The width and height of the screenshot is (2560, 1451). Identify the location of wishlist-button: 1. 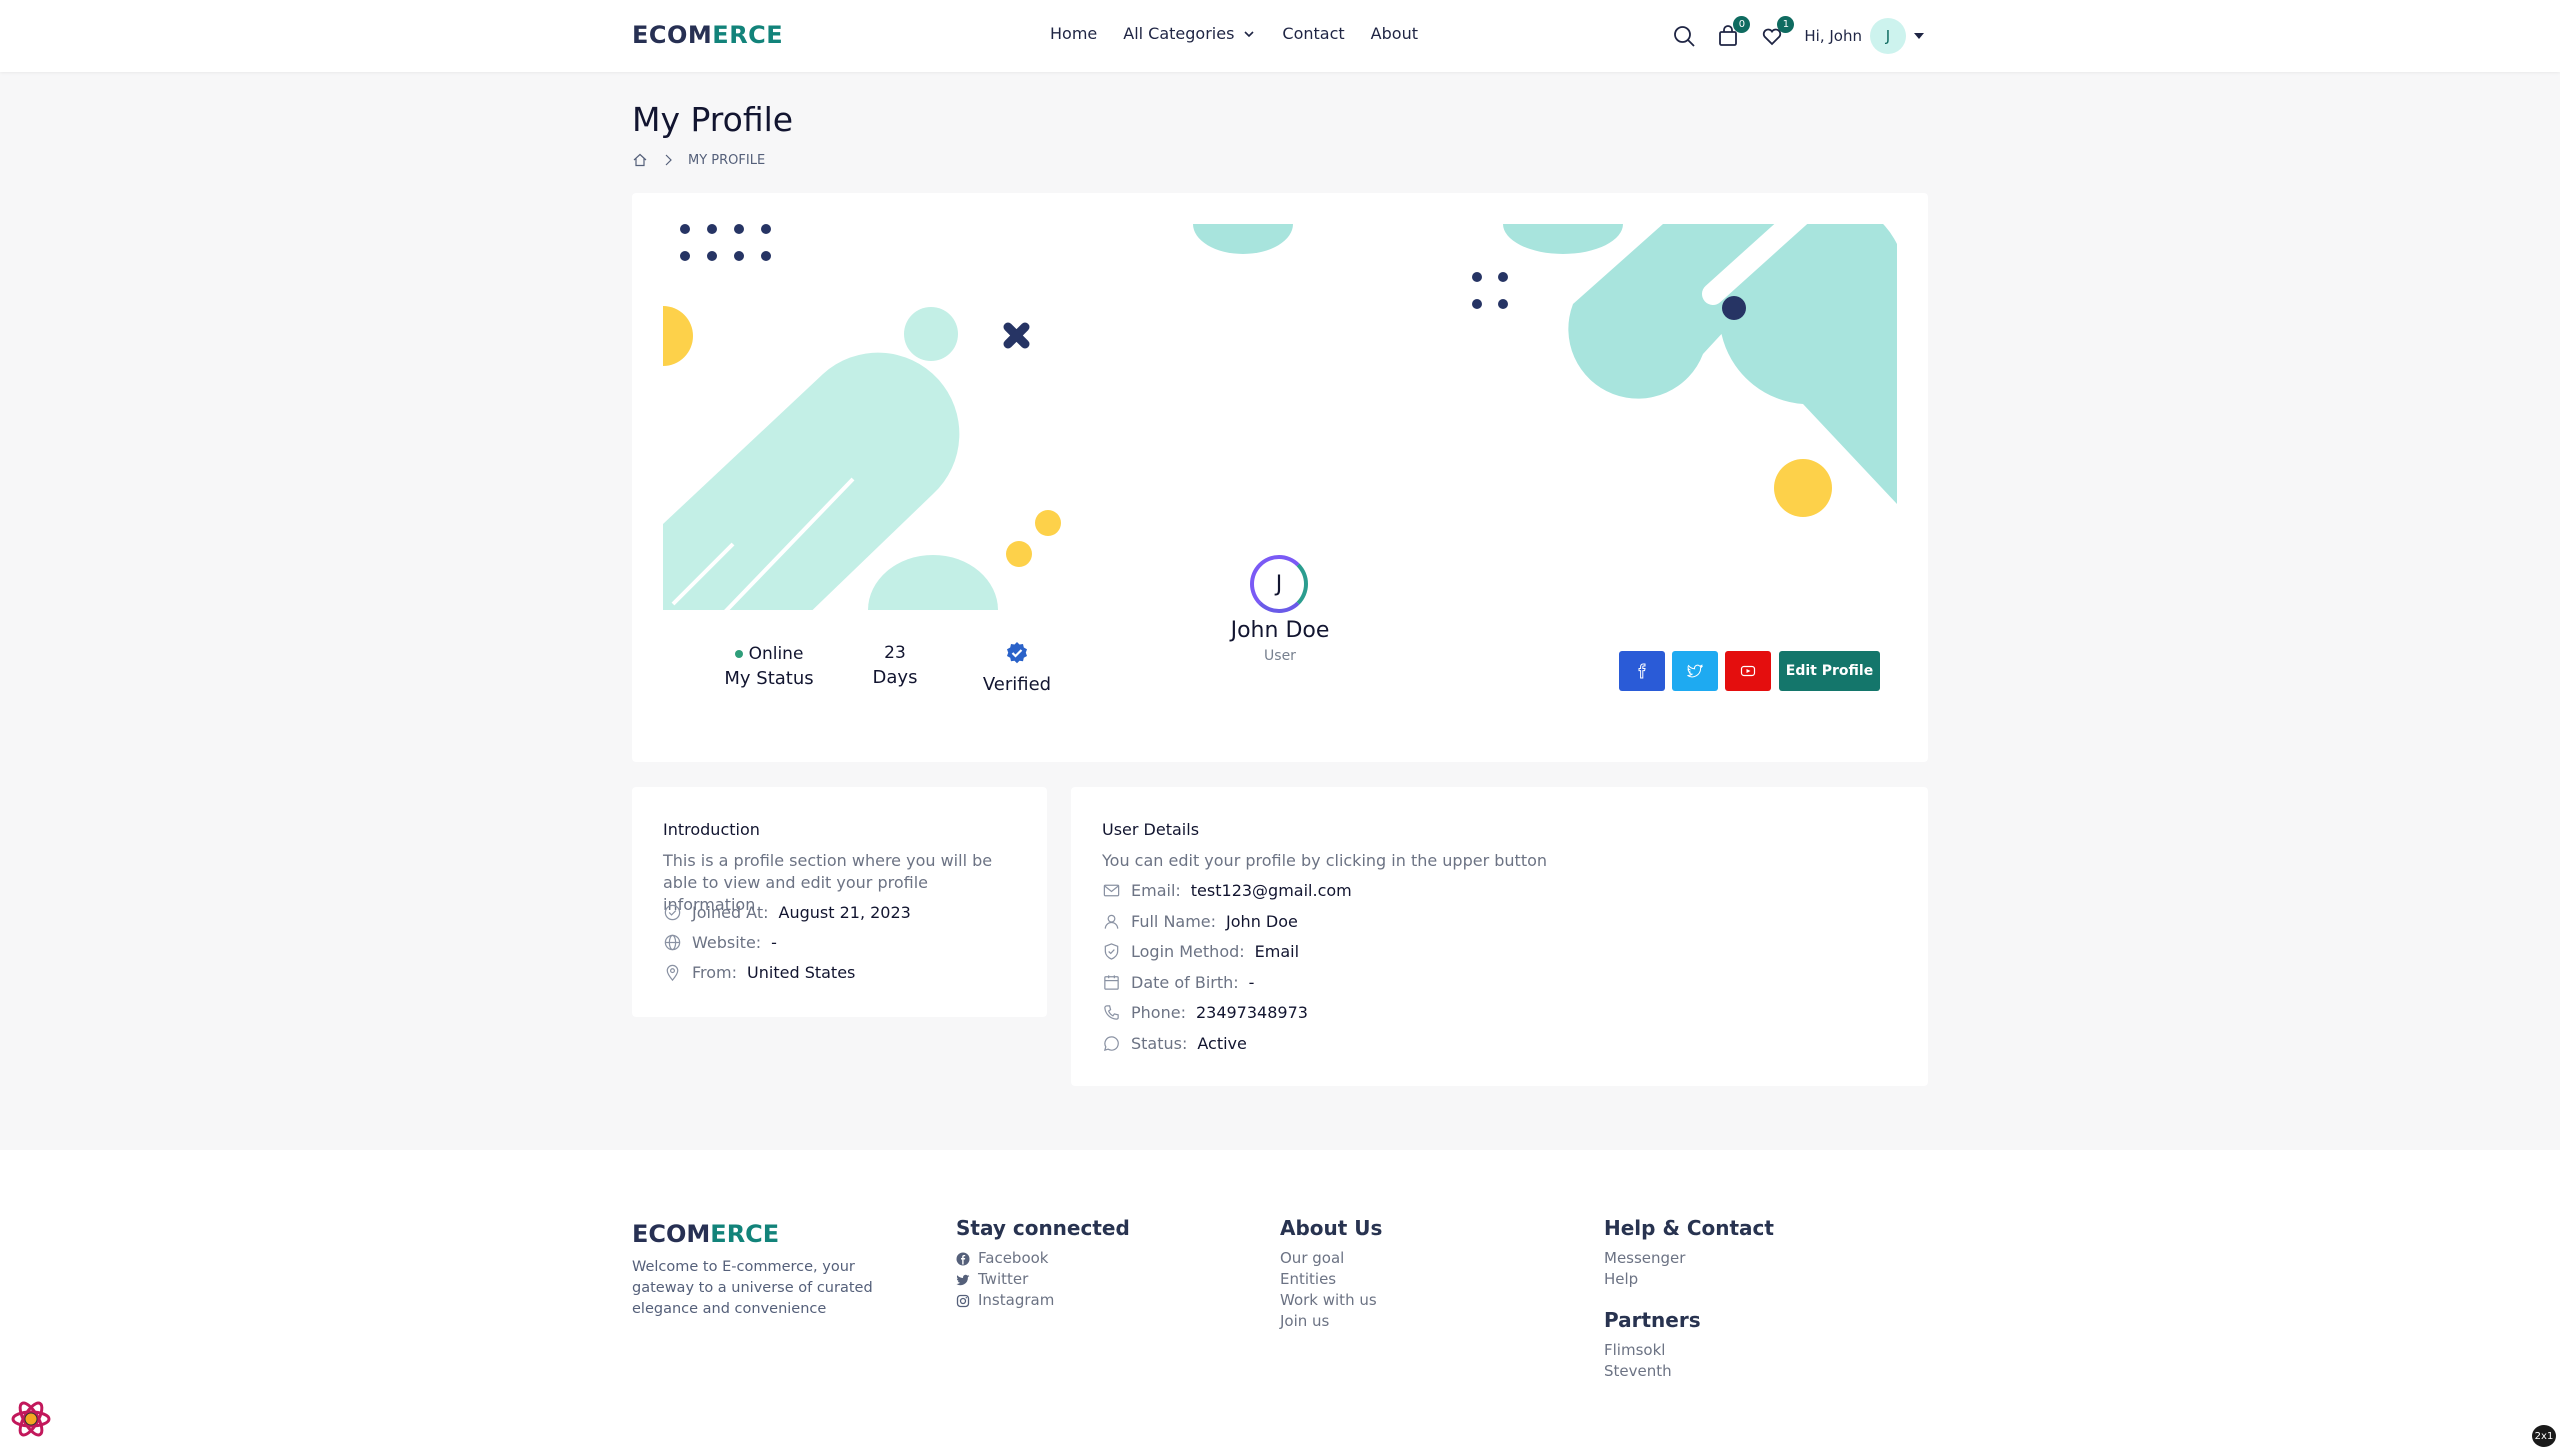
(1777, 32).